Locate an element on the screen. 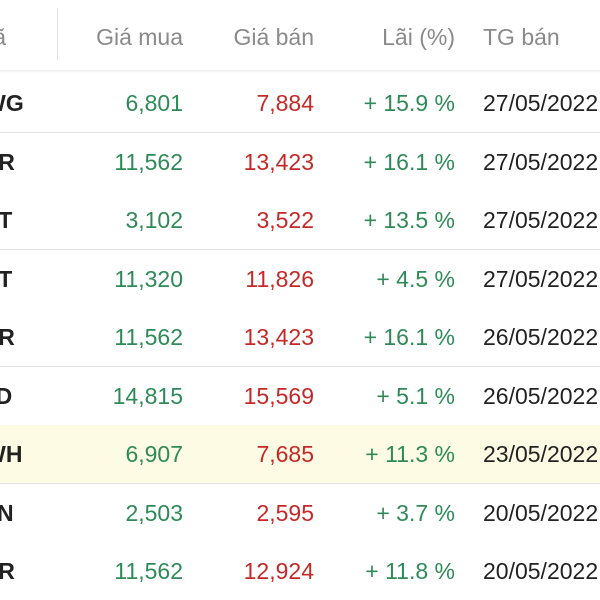 This screenshot has width=600, height=600. row-buy-price: 2,503 is located at coordinates (154, 513).